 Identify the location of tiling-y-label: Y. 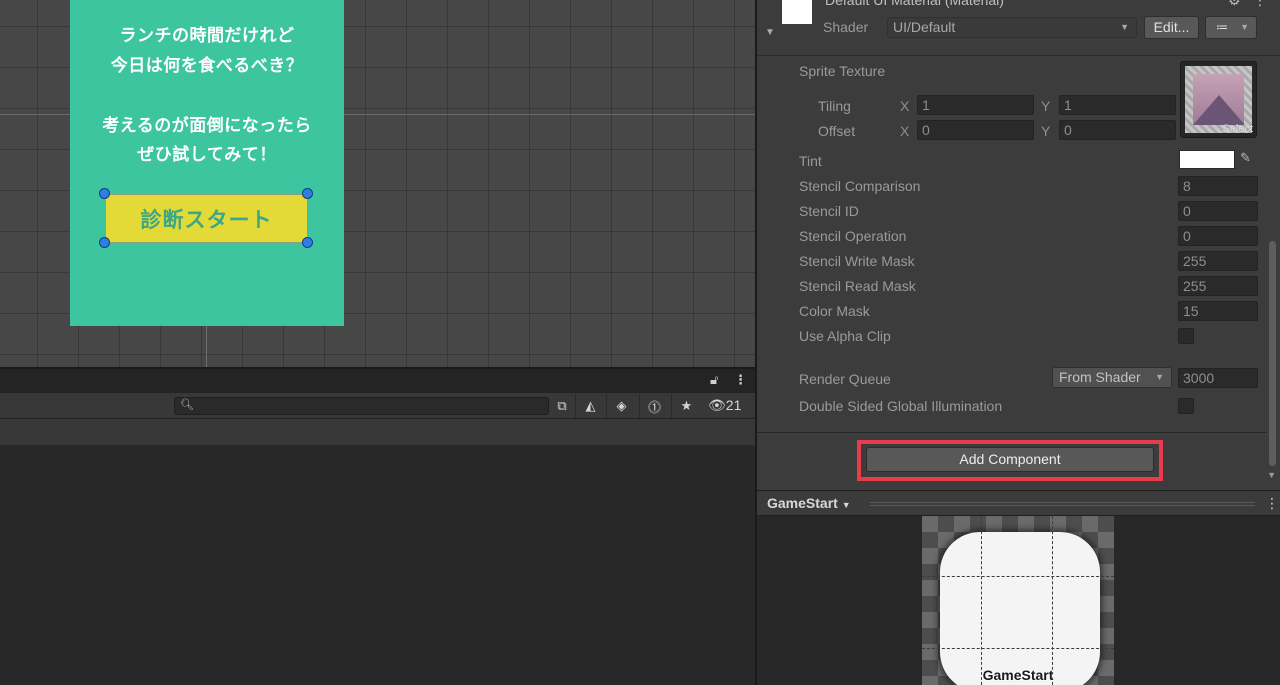
(1046, 106).